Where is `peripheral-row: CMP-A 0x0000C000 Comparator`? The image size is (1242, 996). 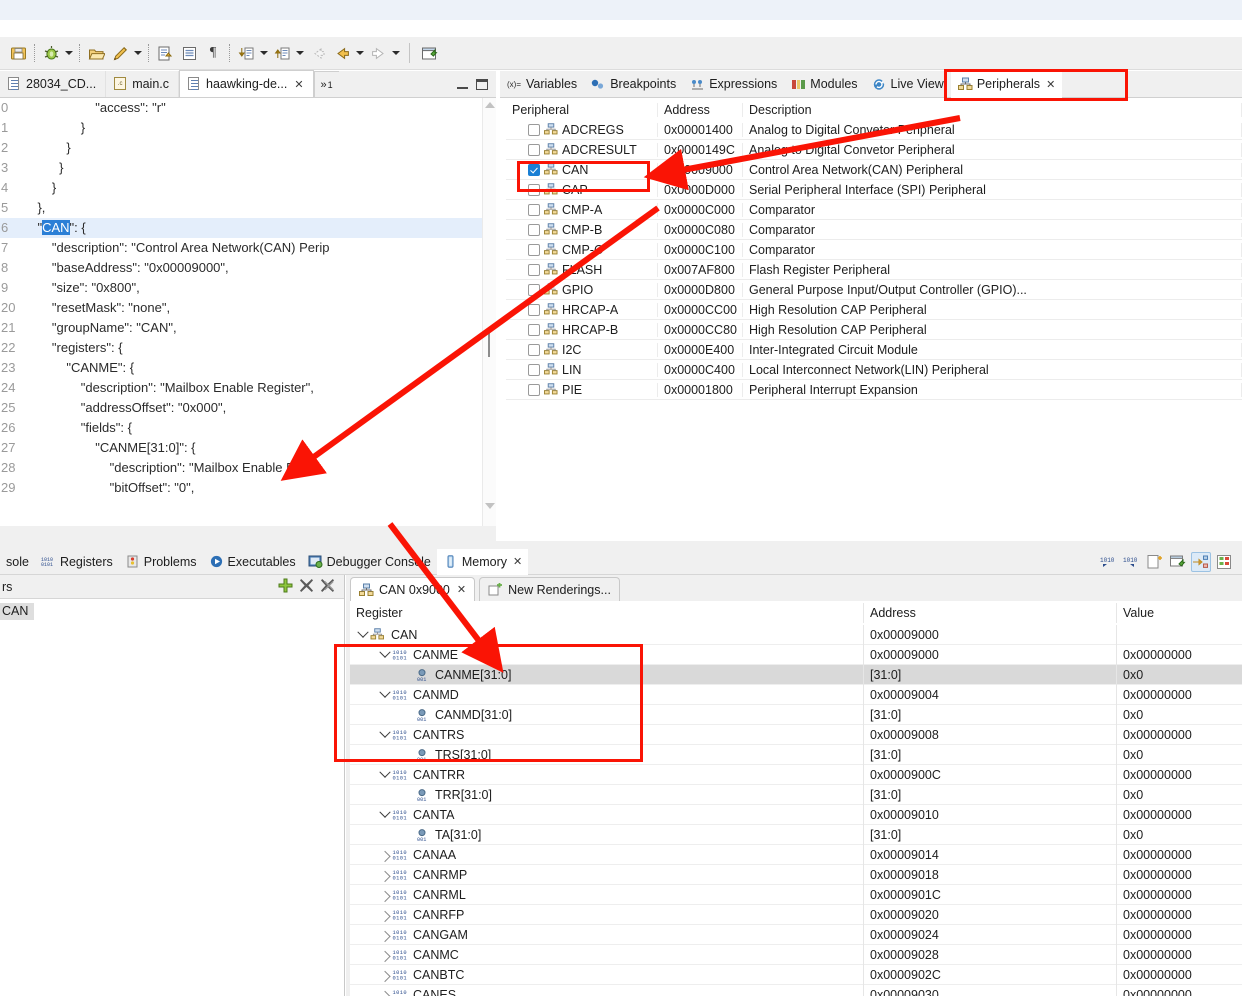
peripheral-row: CMP-A 0x0000C000 Comparator is located at coordinates (874, 210).